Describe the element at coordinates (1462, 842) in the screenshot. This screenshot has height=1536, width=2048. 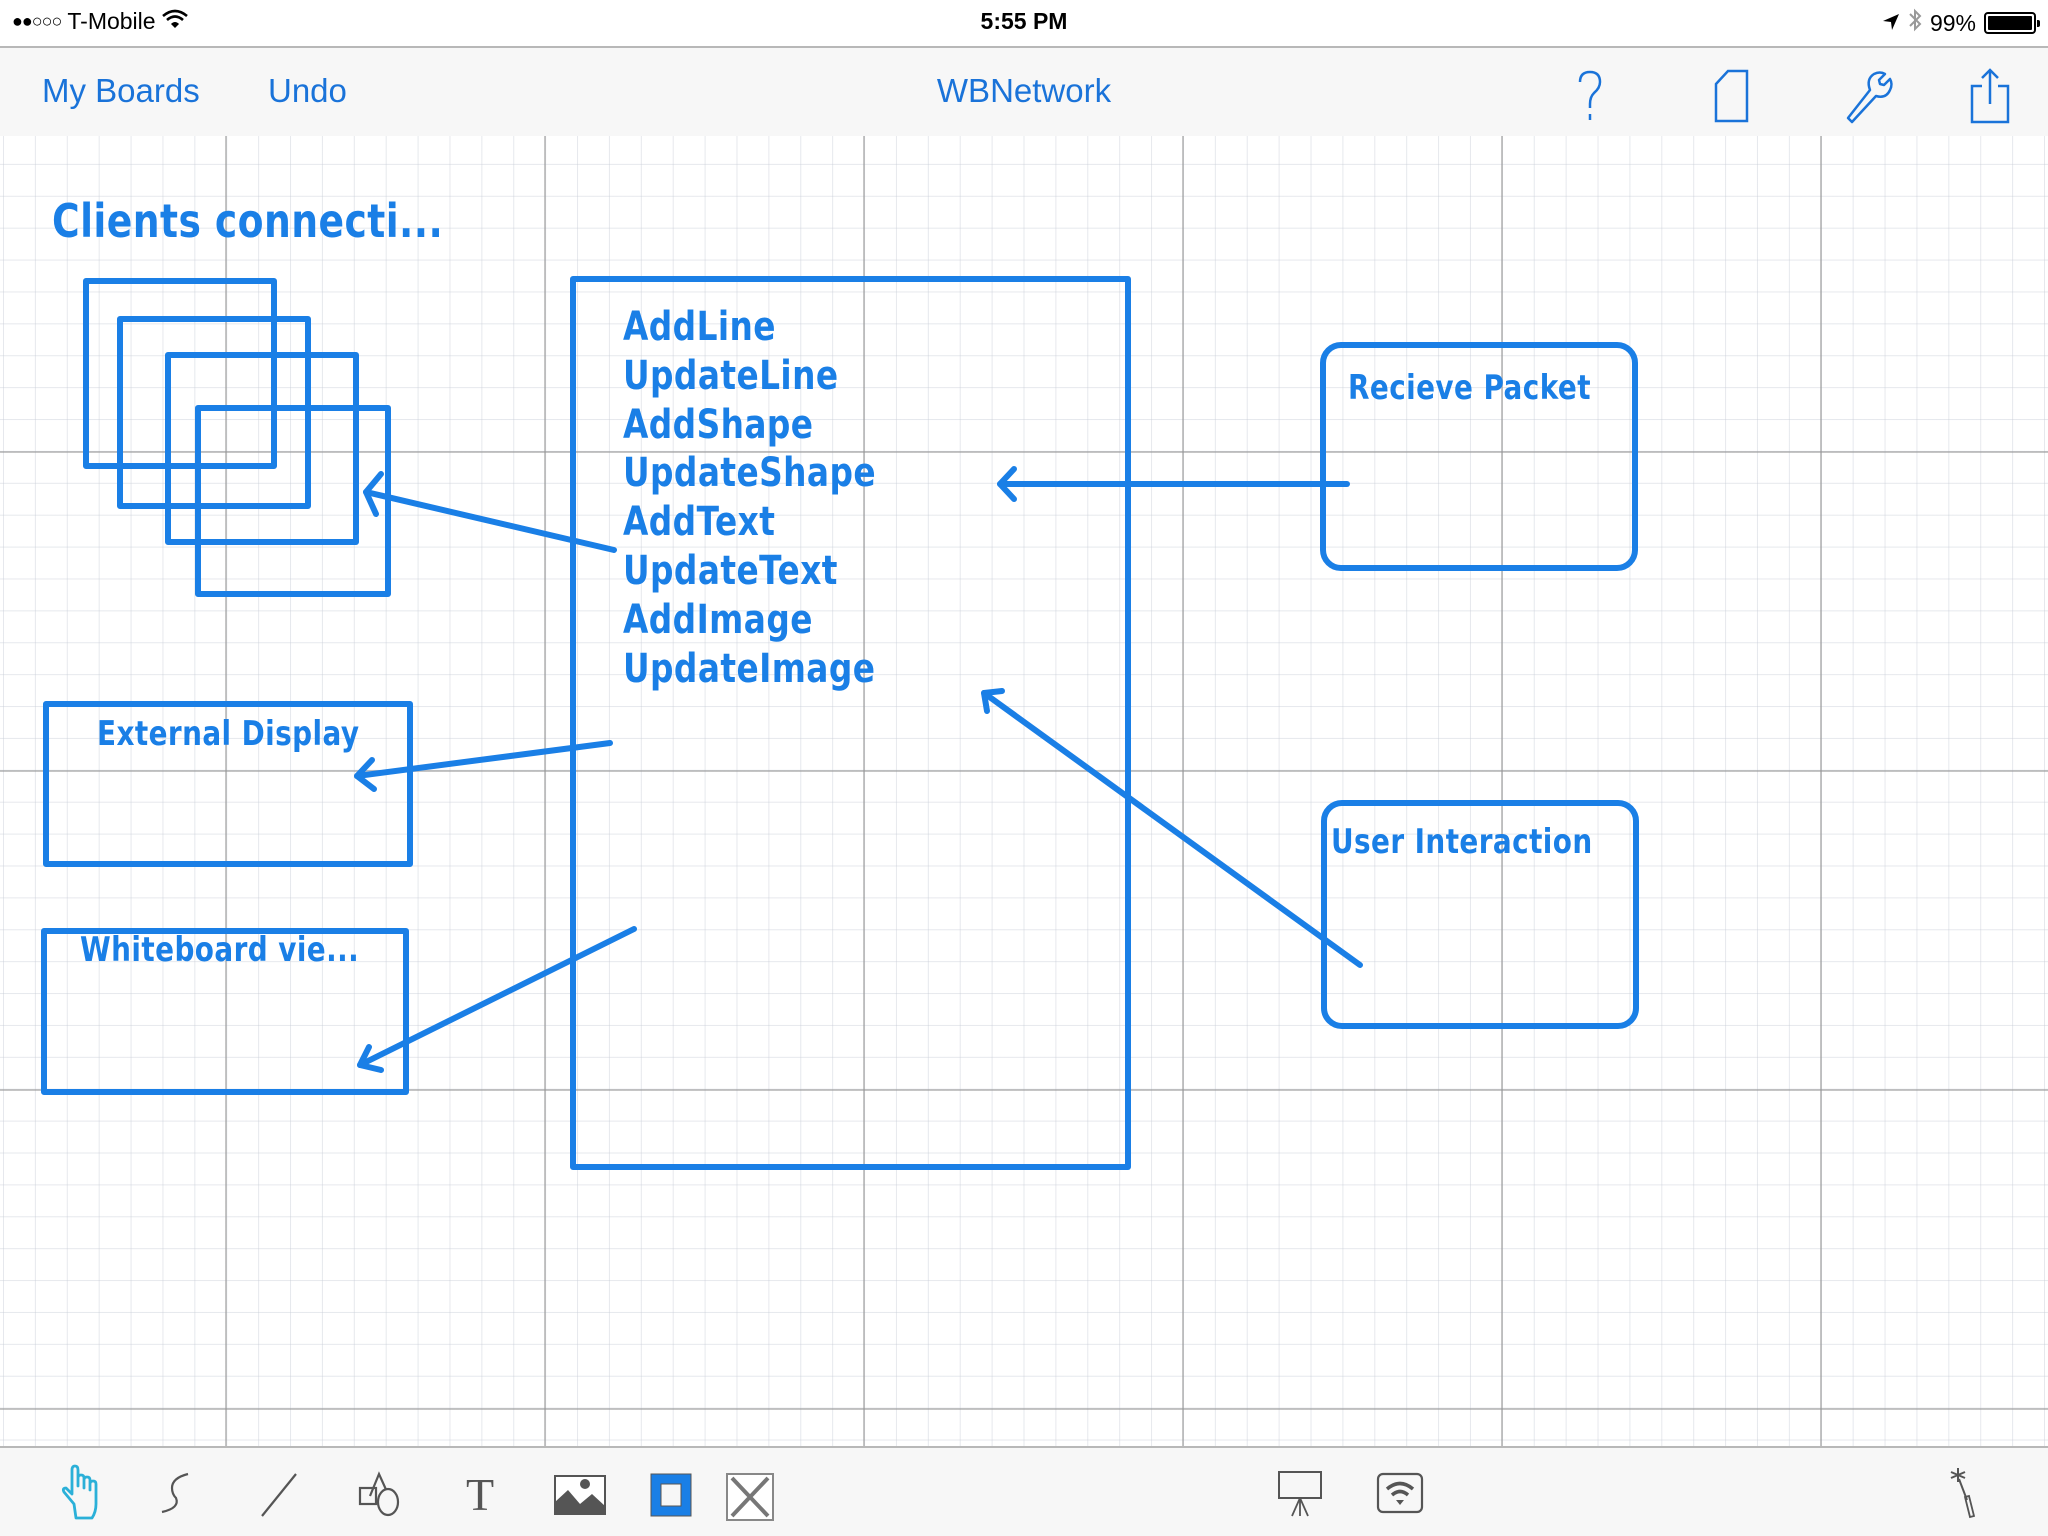
I see `user-interaction-label: User Interaction` at that location.